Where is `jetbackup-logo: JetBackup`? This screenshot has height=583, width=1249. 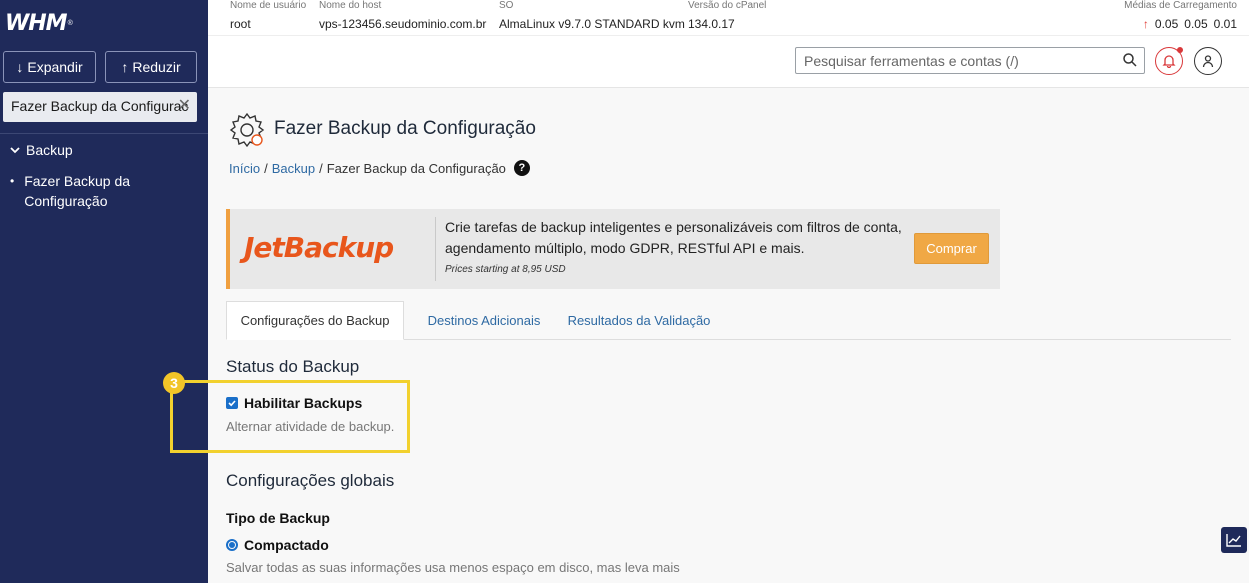 jetbackup-logo: JetBackup is located at coordinates (319, 247).